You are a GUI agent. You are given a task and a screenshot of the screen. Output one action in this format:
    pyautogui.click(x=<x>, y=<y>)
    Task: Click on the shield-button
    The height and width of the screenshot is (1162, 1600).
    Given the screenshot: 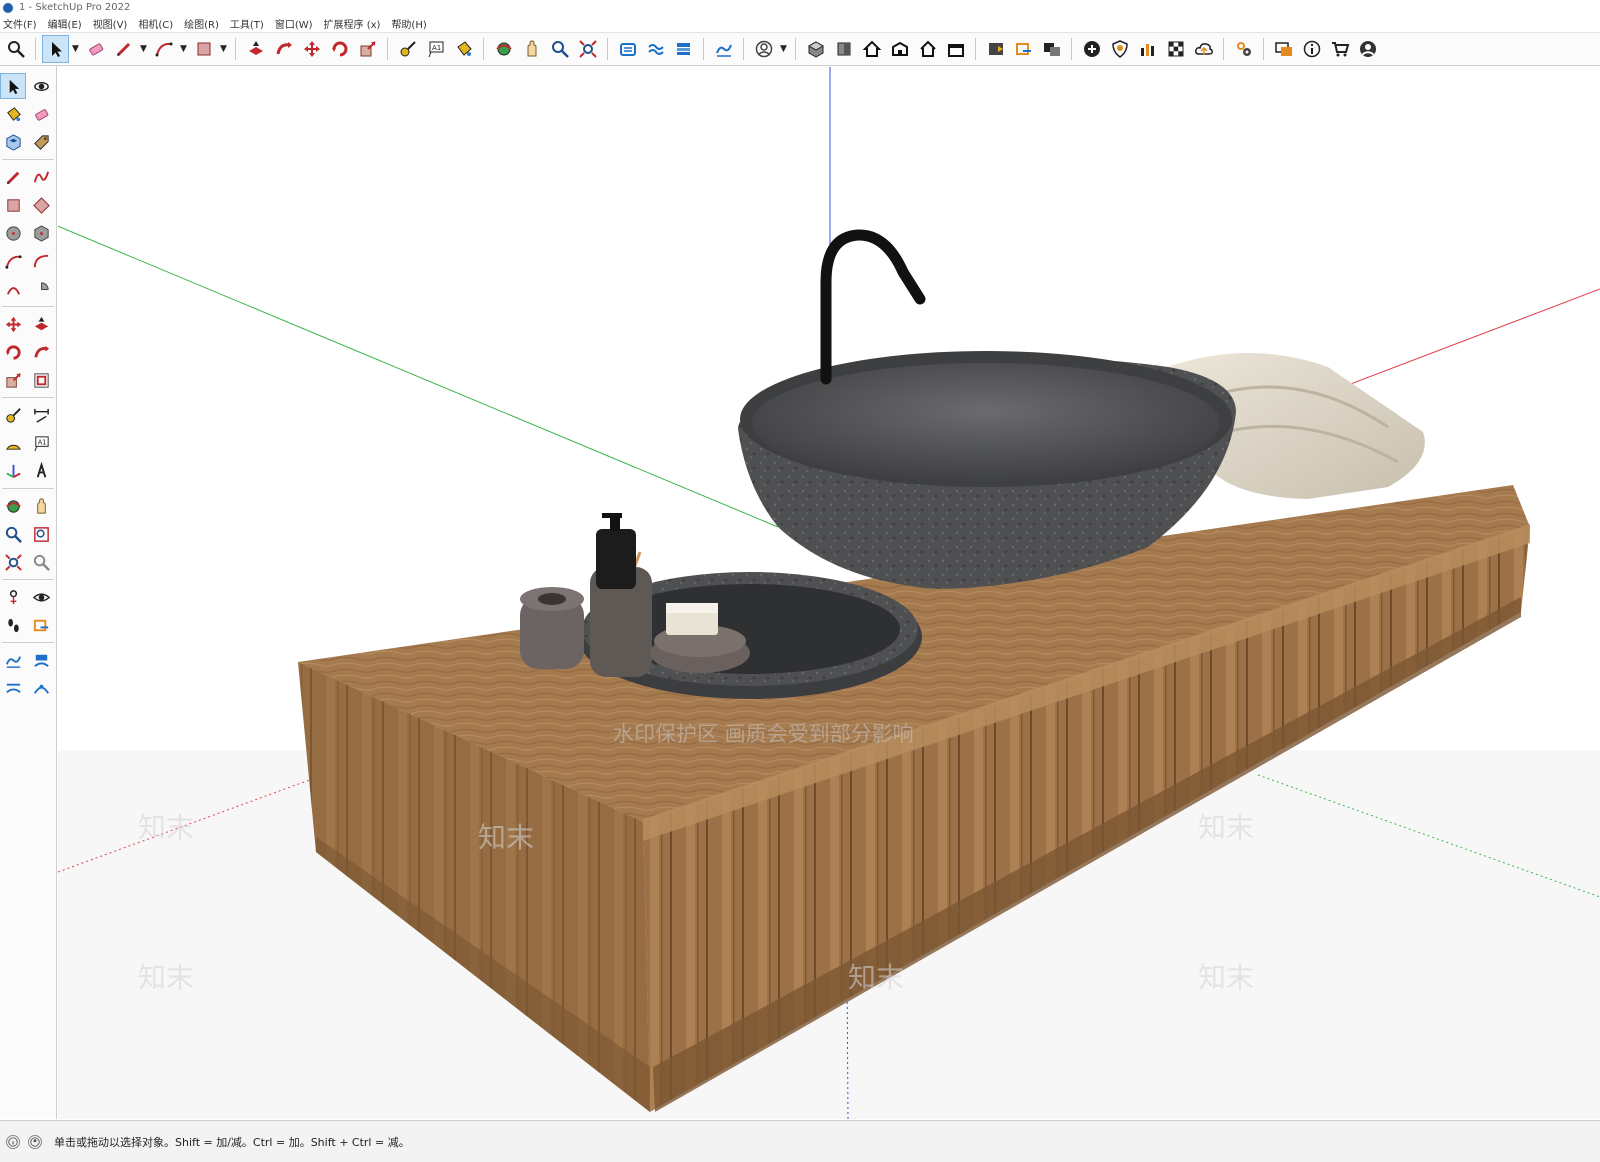 What is the action you would take?
    pyautogui.click(x=1119, y=49)
    